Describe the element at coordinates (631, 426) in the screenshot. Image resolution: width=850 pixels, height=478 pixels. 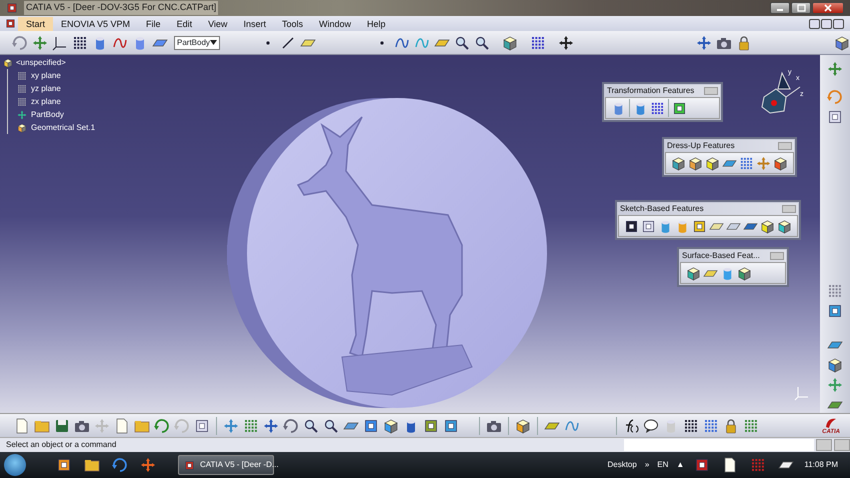
I see `formula-icon` at that location.